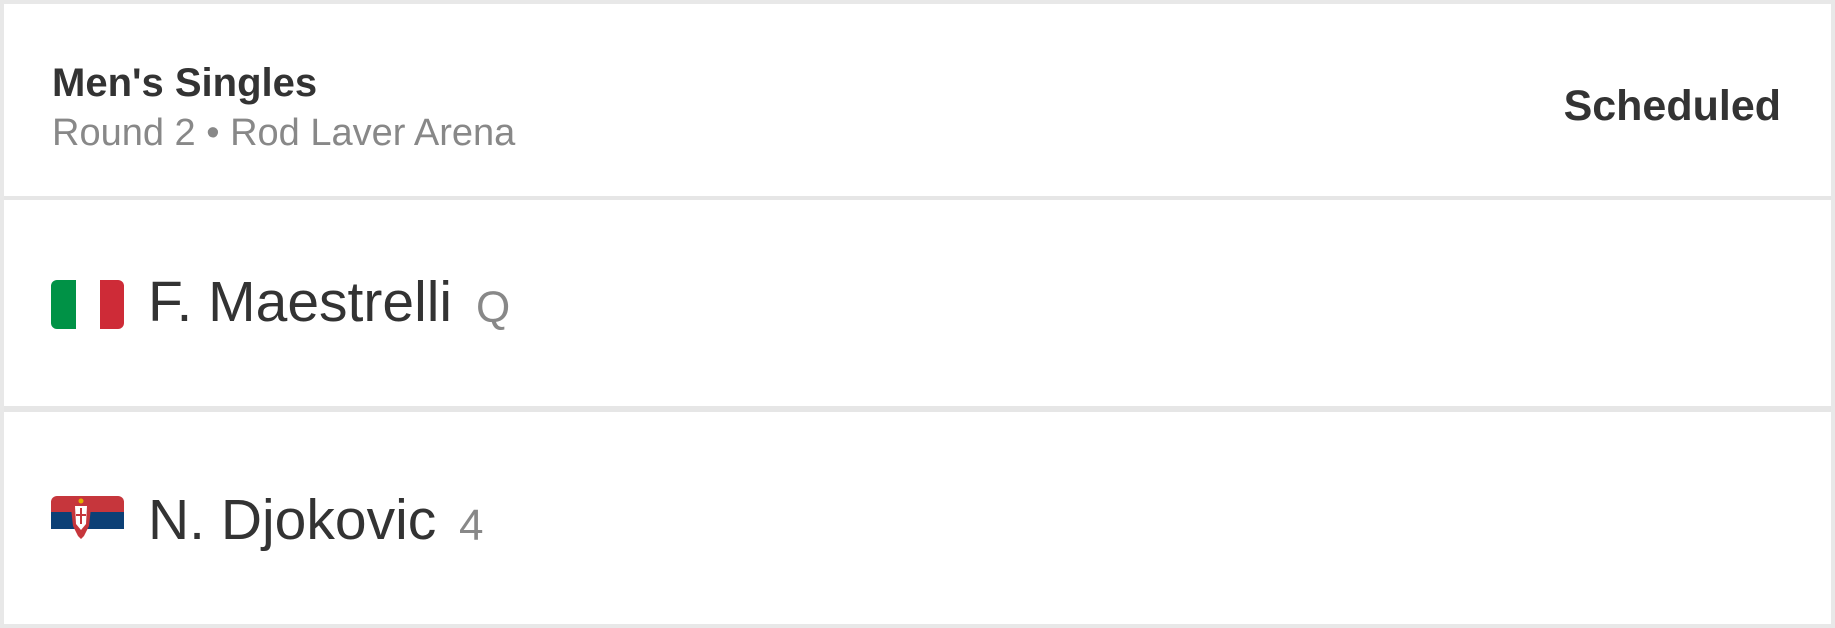 This screenshot has width=1835, height=628. Describe the element at coordinates (300, 302) in the screenshot. I see `player-name: F. Maestrelli` at that location.